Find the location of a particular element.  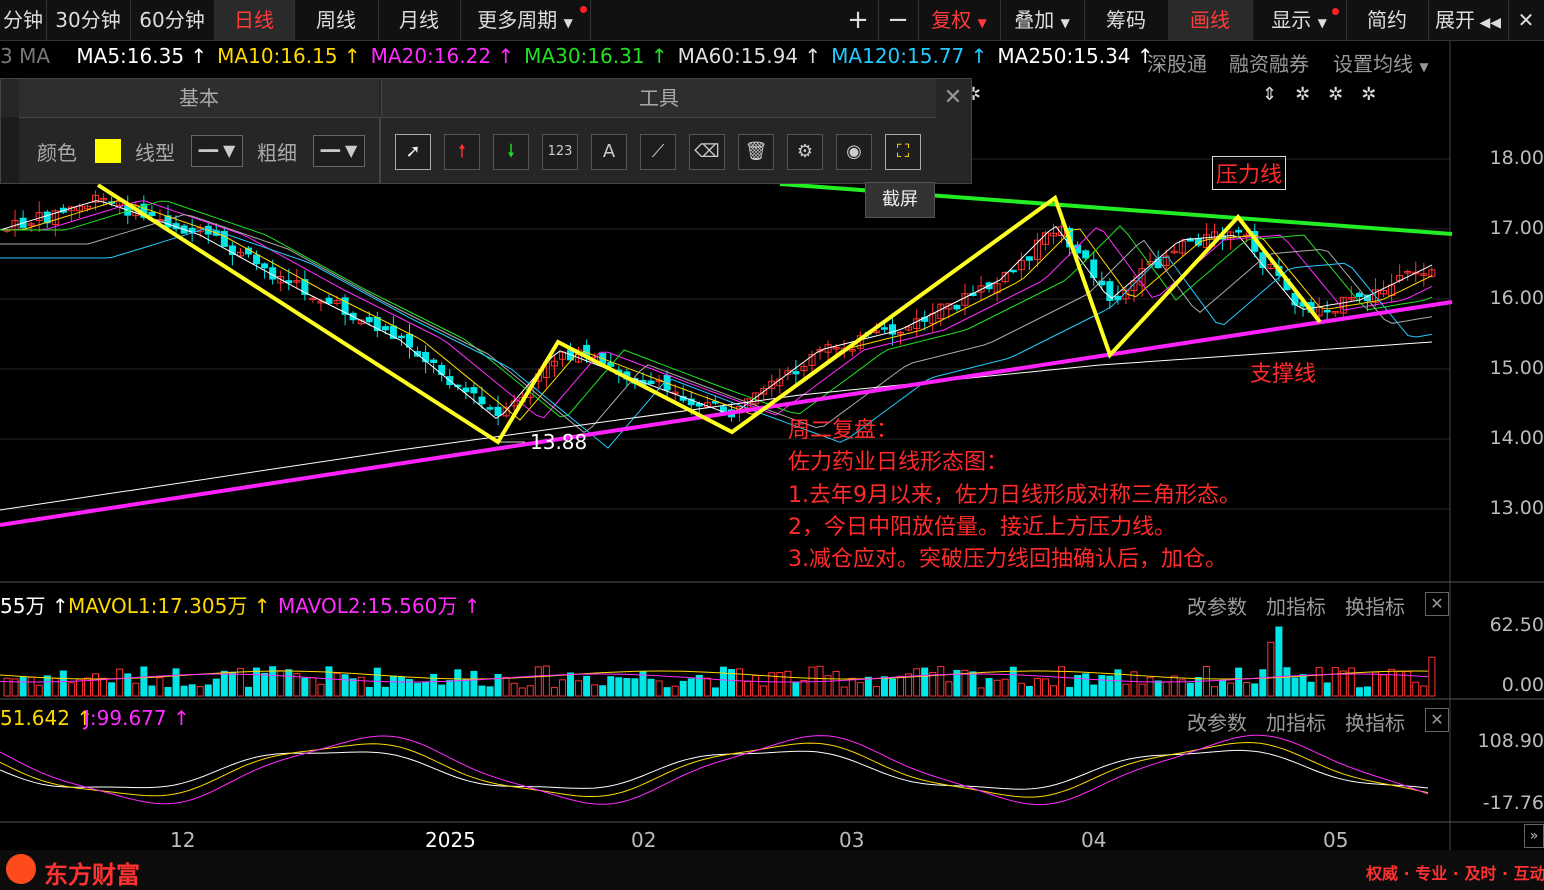

kdj-close-button: ✕ is located at coordinates (1437, 720).